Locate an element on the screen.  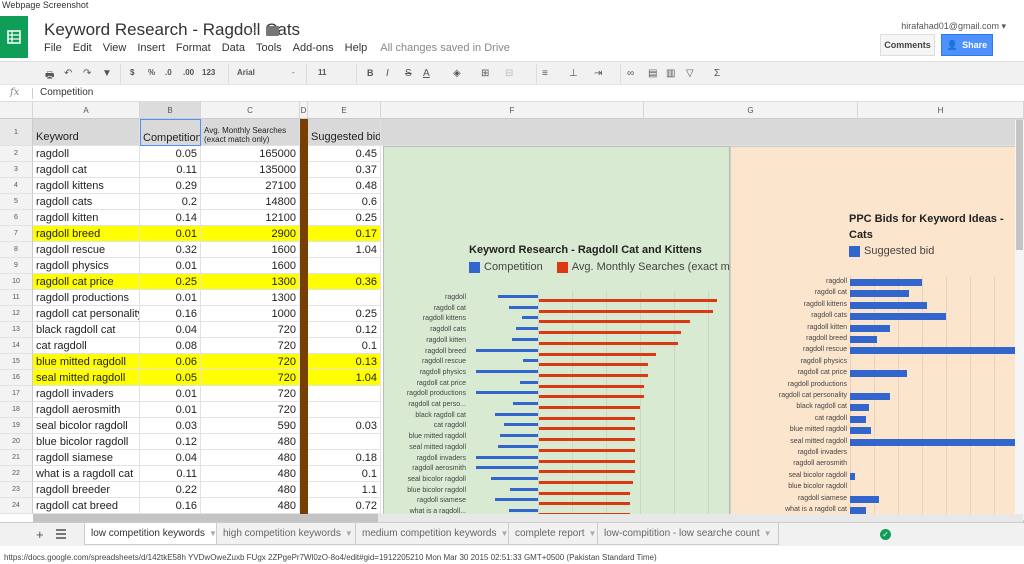
row-number: 19 is located at coordinates (16, 426).